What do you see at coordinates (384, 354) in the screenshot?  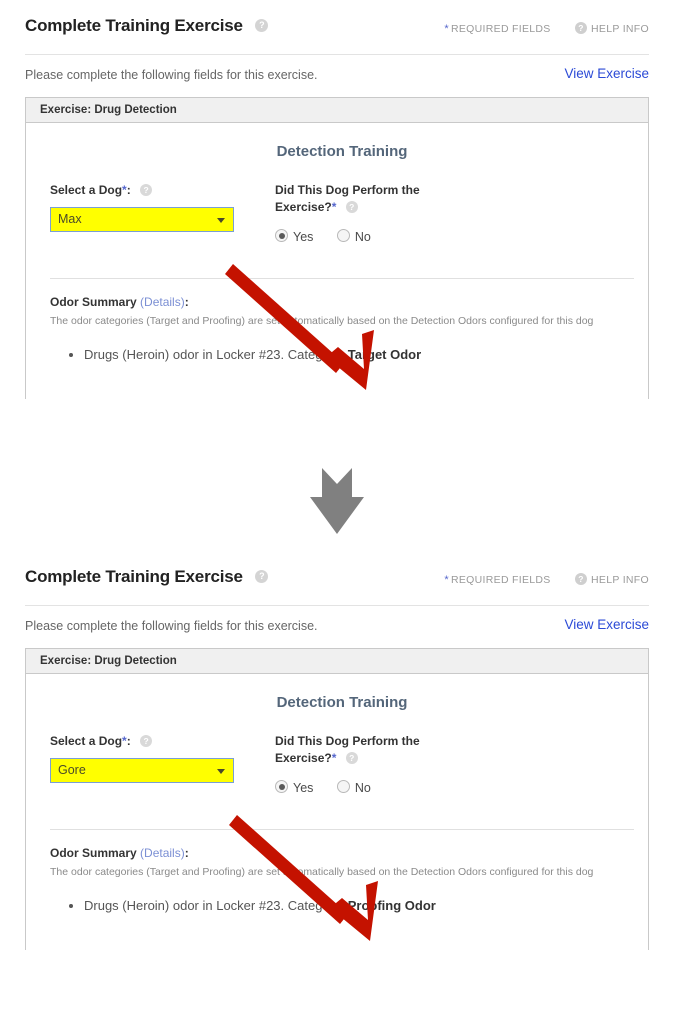 I see `odor-item-category: Target Odor` at bounding box center [384, 354].